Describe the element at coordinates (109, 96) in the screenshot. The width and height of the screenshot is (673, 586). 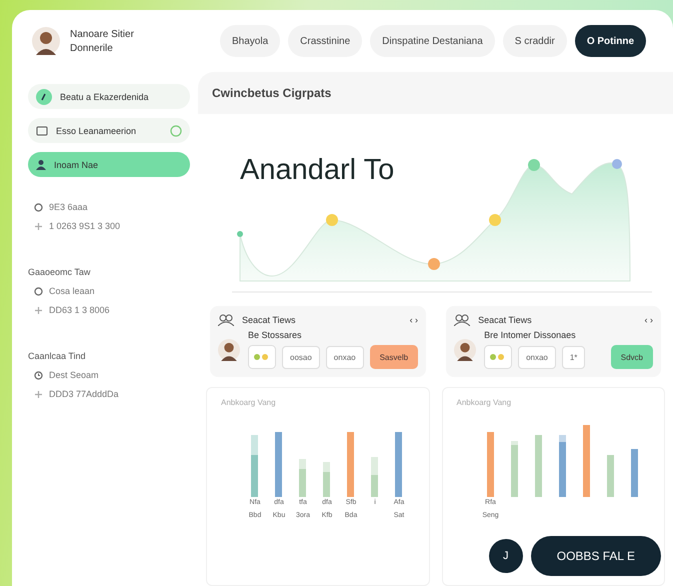
I see `sidebar-item: Beatu a Ekazerdenida` at that location.